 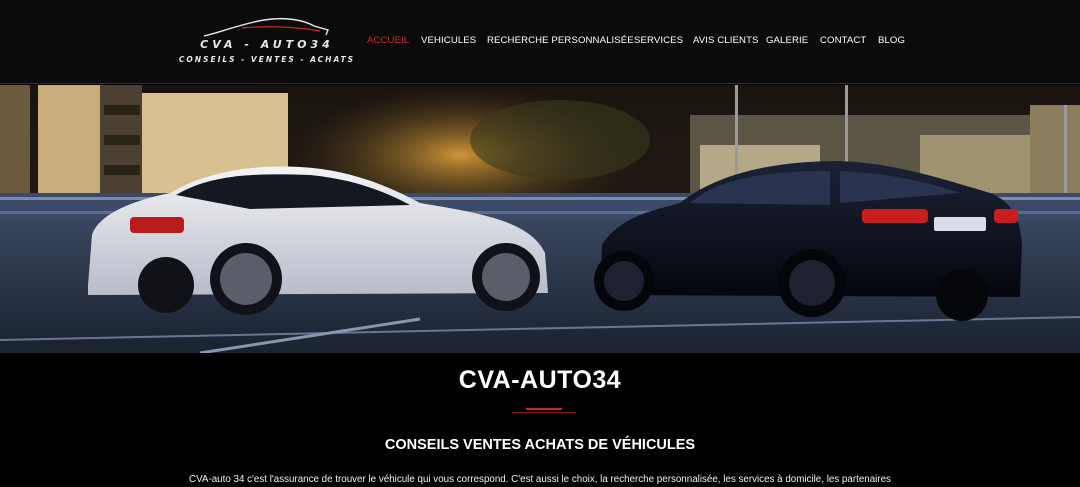 What do you see at coordinates (560, 40) in the screenshot?
I see `nav-item-recherche-personnalisee: RECHERCHE PERSONNALISÉE` at bounding box center [560, 40].